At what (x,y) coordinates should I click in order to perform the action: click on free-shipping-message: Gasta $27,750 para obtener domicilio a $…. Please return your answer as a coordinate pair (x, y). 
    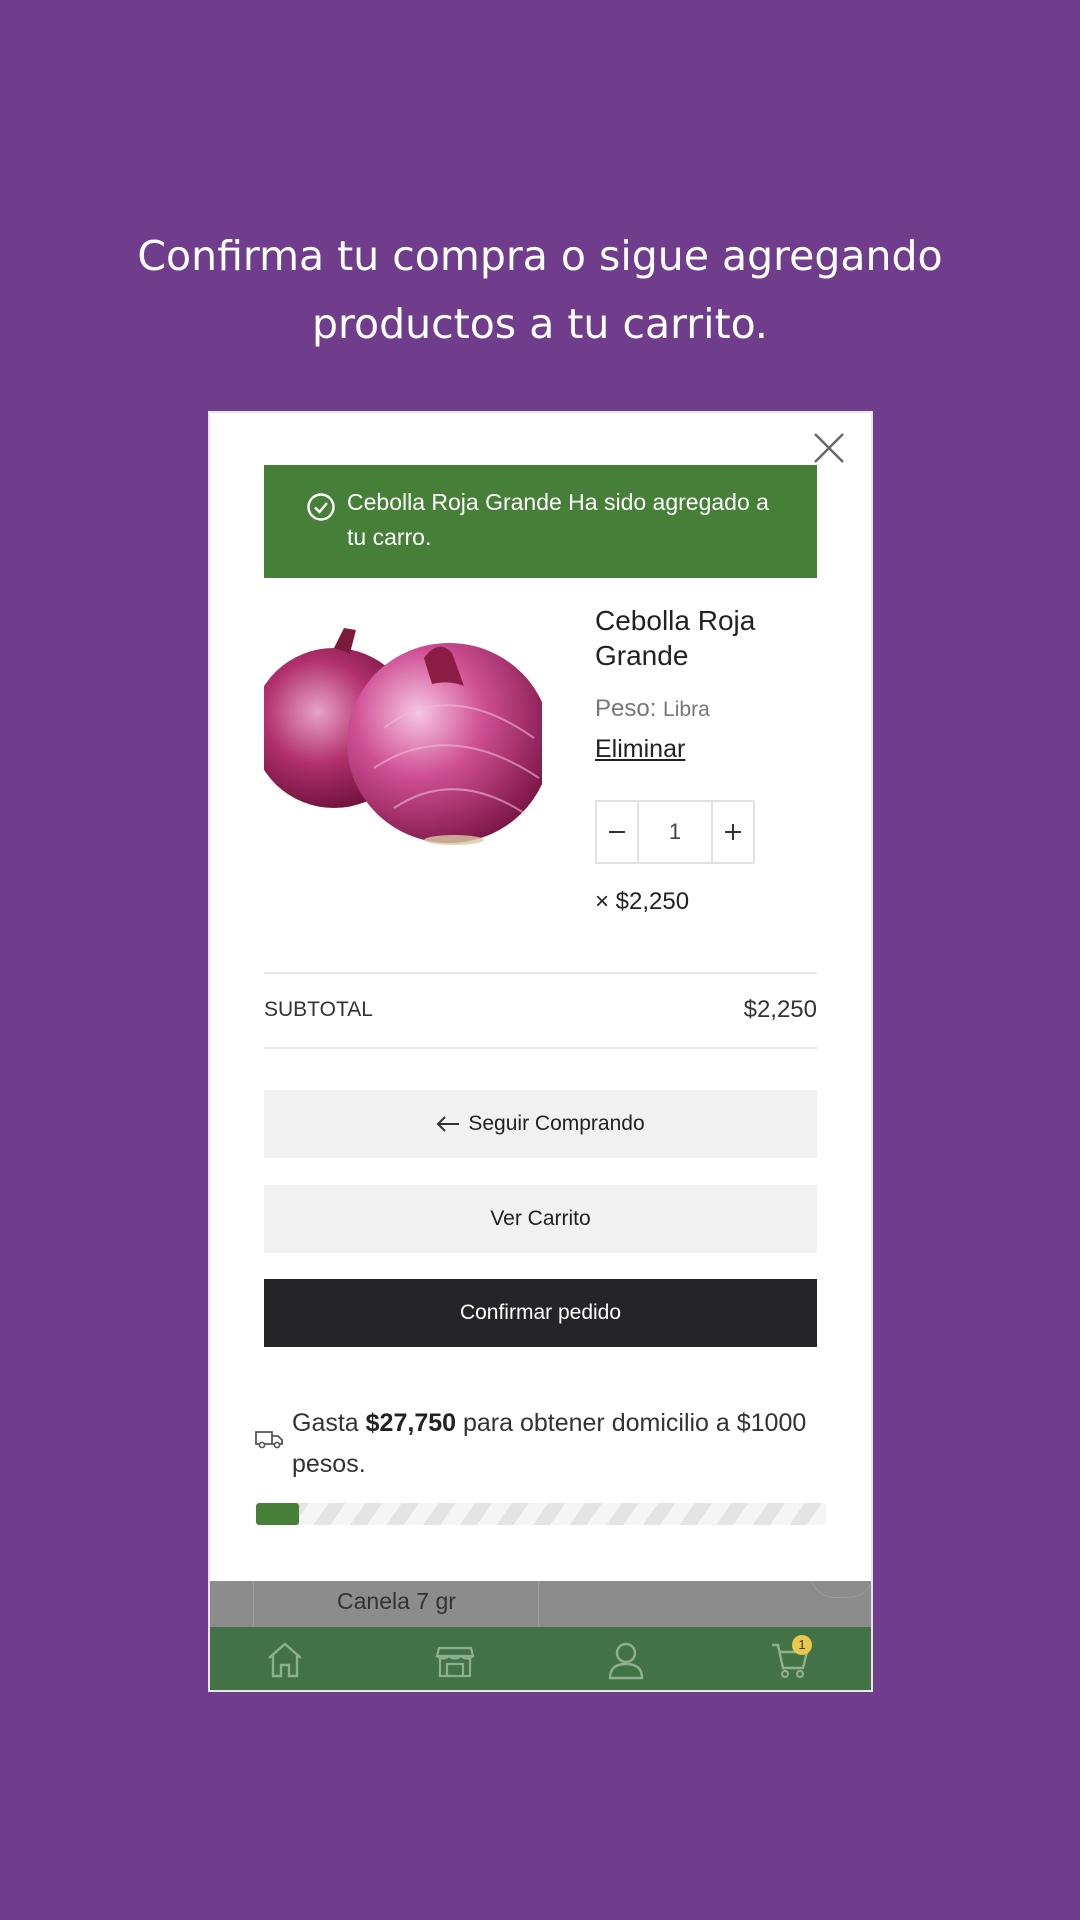
    Looking at the image, I should click on (562, 1444).